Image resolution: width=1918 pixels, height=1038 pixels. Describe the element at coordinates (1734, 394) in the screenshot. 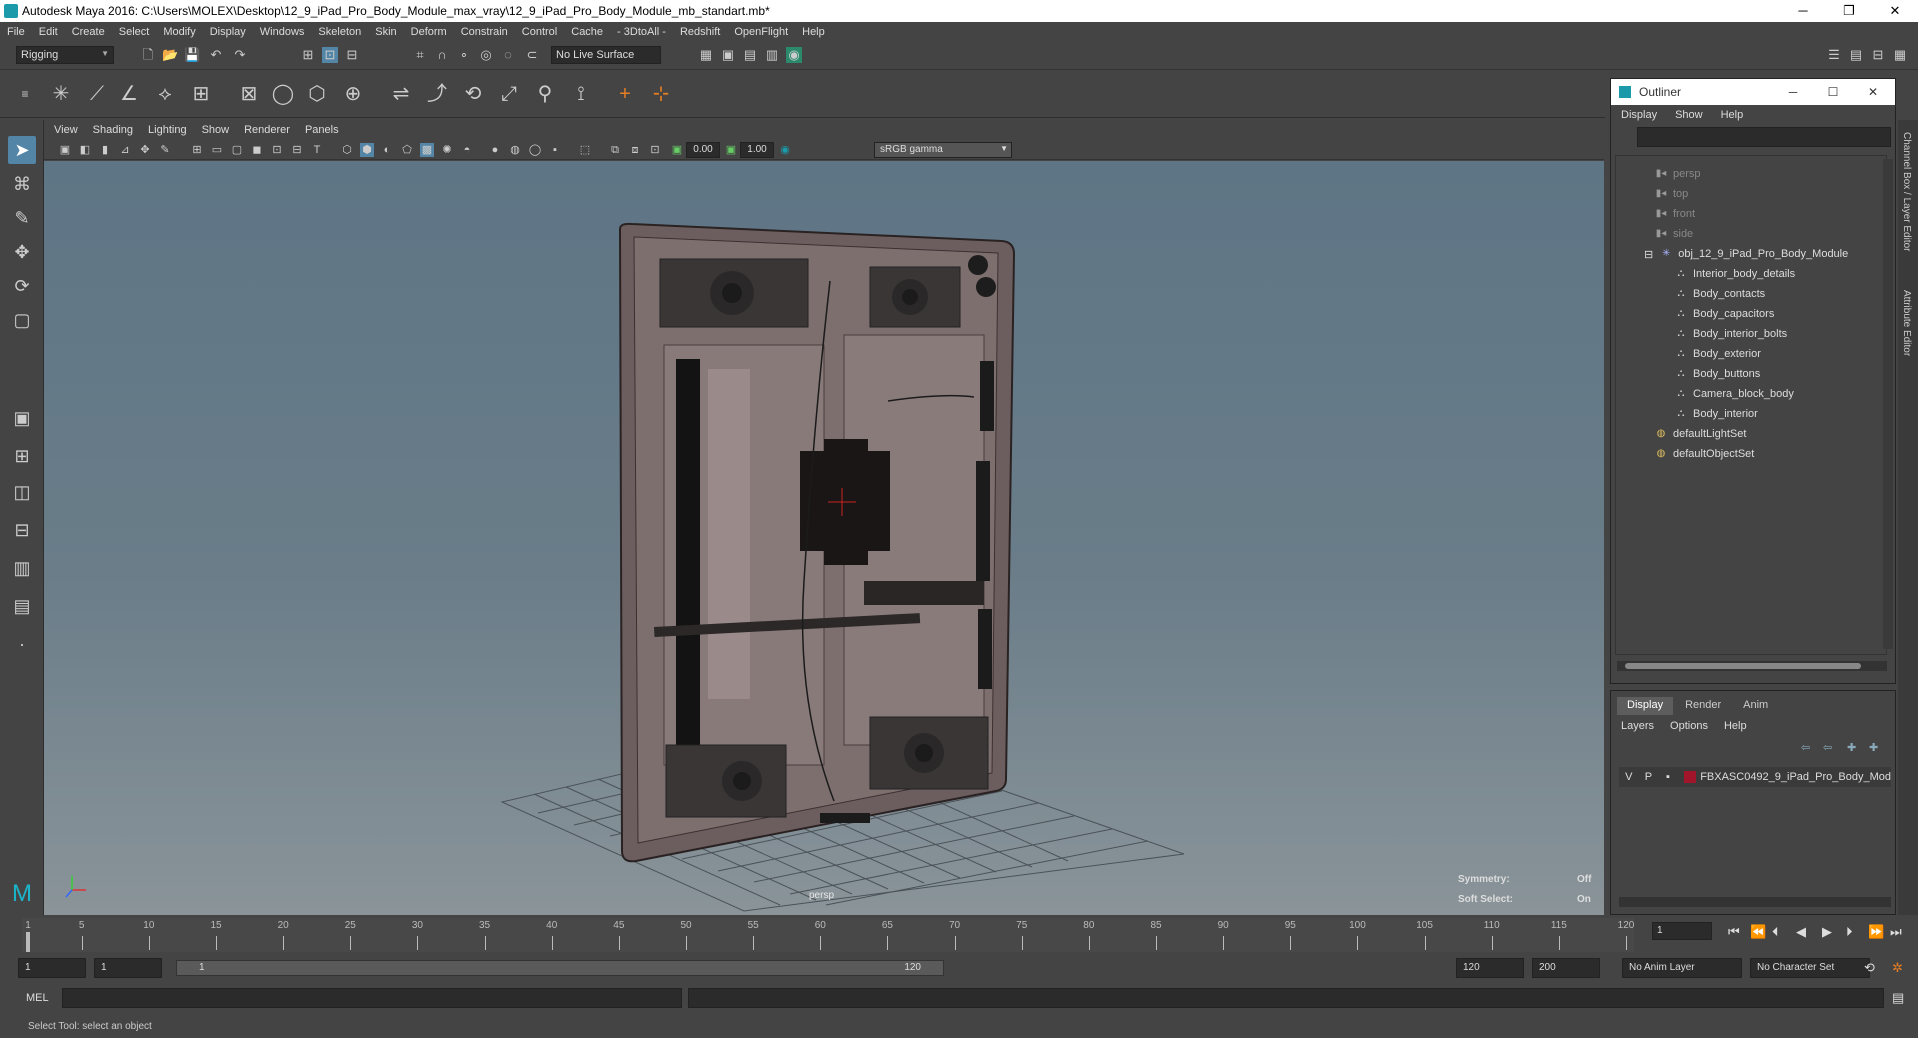

I see `outliner-item: ⛬ Camera_block_body` at that location.